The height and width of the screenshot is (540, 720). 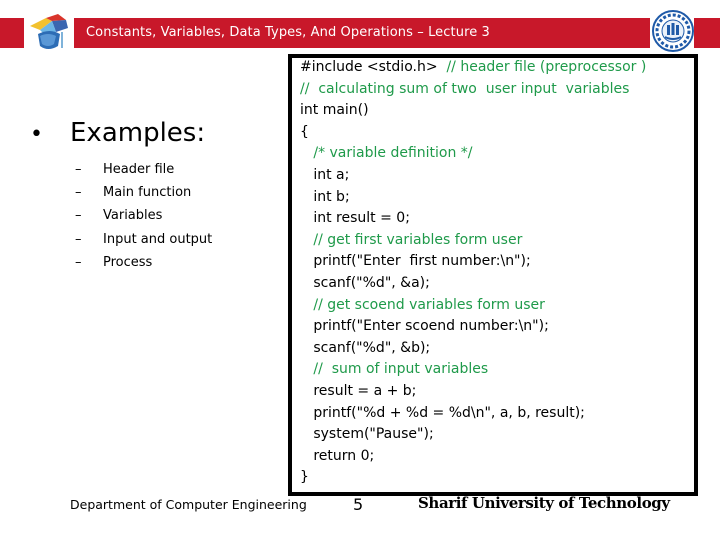 I want to click on list-item: – Header file, so click(x=143, y=169).